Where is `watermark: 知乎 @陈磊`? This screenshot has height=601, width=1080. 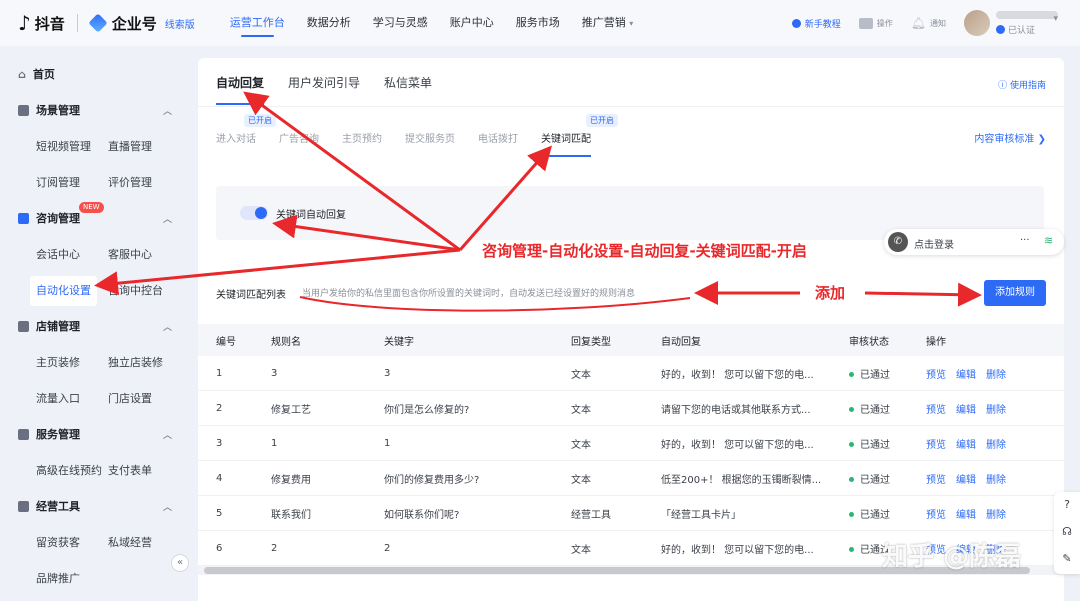 watermark: 知乎 @陈磊 is located at coordinates (952, 557).